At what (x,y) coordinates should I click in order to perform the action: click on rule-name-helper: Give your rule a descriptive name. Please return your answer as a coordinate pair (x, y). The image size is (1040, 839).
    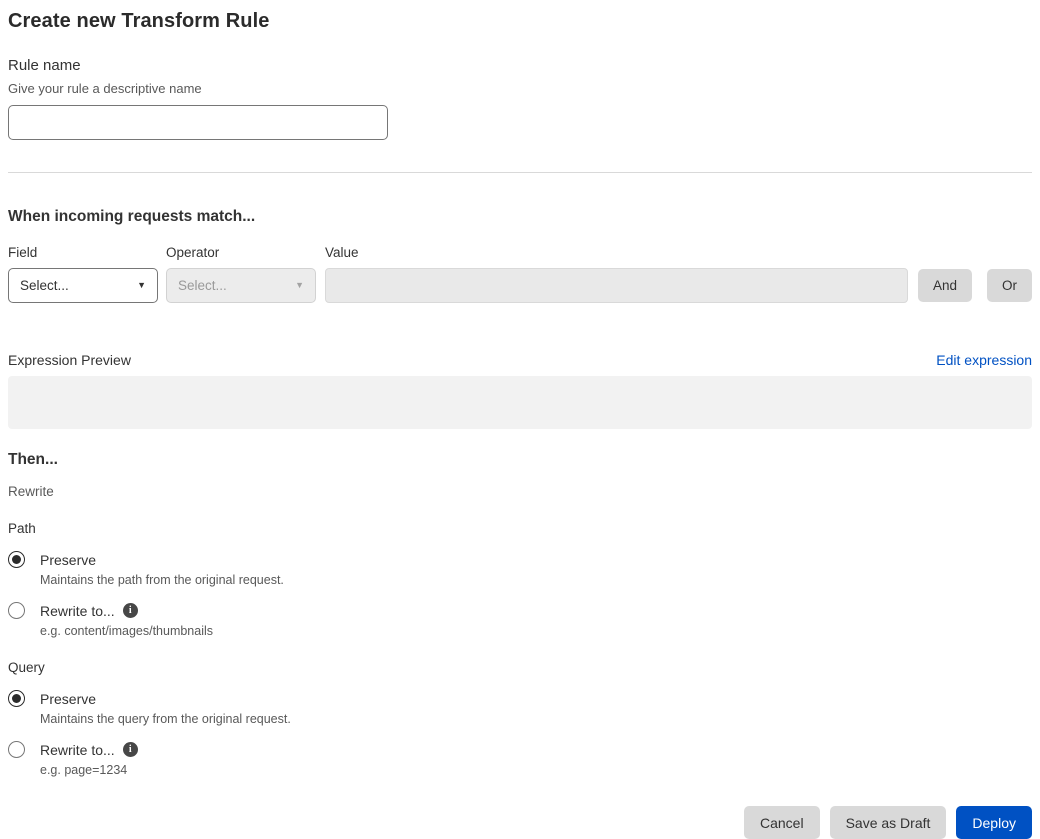
    Looking at the image, I should click on (105, 88).